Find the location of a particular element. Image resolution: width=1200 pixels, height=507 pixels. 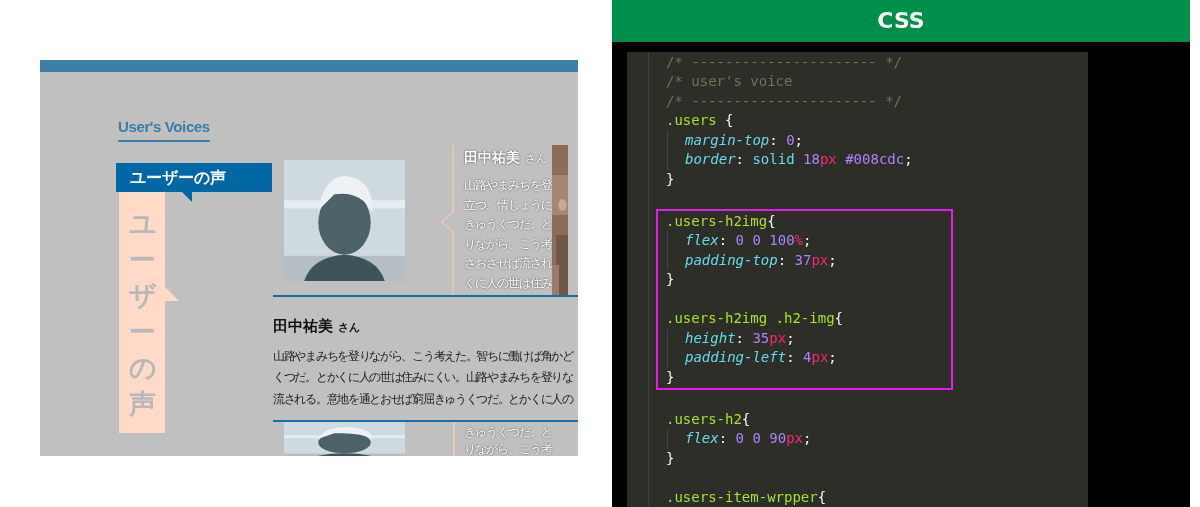

panel-header: CSS is located at coordinates (901, 21).